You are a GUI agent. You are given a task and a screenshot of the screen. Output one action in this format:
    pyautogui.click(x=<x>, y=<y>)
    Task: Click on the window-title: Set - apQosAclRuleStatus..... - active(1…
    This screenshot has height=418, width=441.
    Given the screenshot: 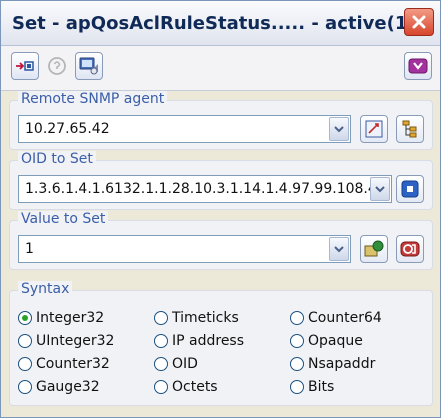 What is the action you would take?
    pyautogui.click(x=214, y=23)
    